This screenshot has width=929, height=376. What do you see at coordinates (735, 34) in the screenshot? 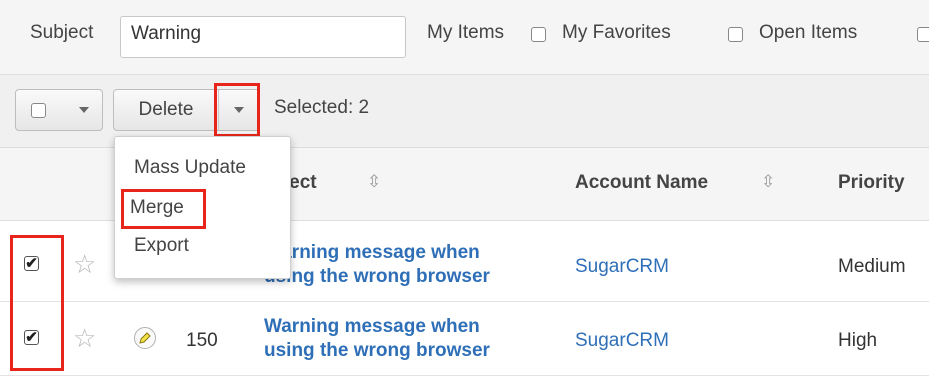
I see `my-favorites-checkbox` at bounding box center [735, 34].